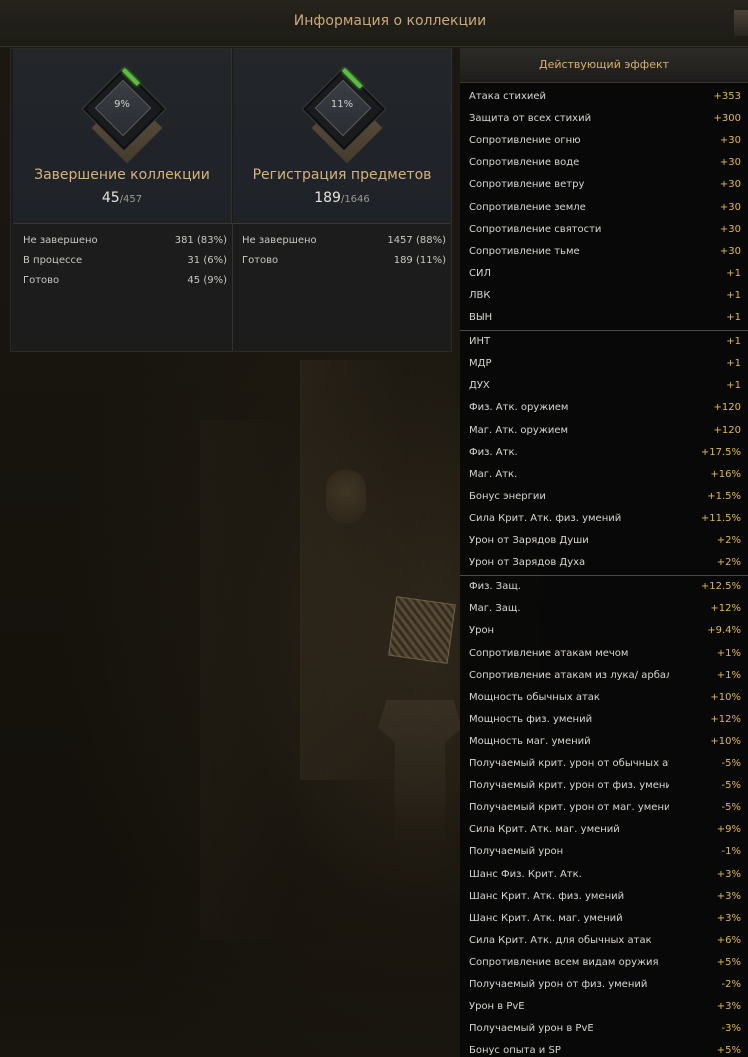 The image size is (748, 1057). I want to click on effect-label: Бонус опыта и SP, so click(515, 1051).